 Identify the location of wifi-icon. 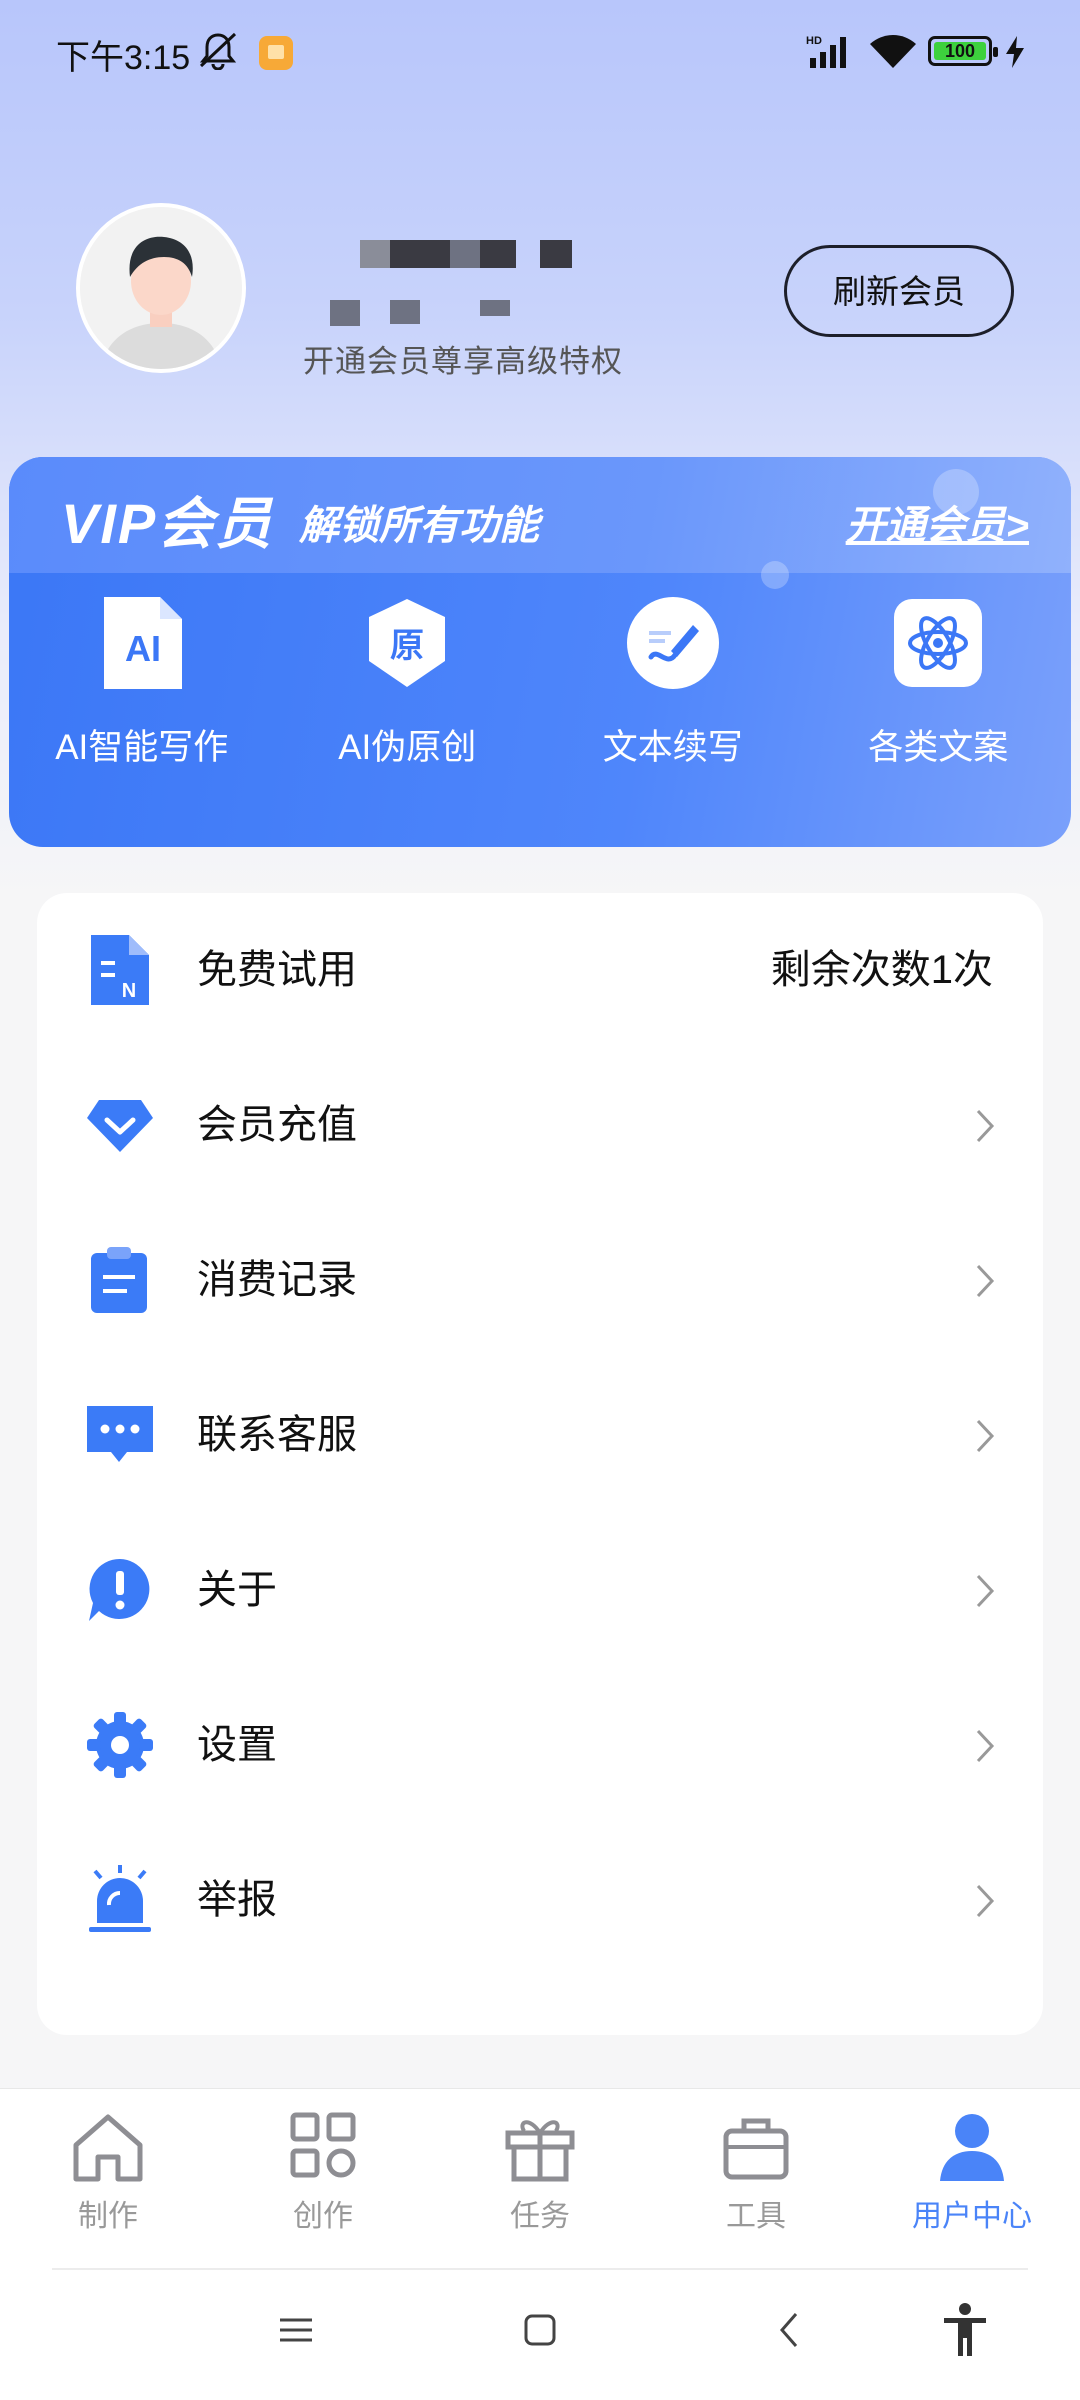
(893, 54).